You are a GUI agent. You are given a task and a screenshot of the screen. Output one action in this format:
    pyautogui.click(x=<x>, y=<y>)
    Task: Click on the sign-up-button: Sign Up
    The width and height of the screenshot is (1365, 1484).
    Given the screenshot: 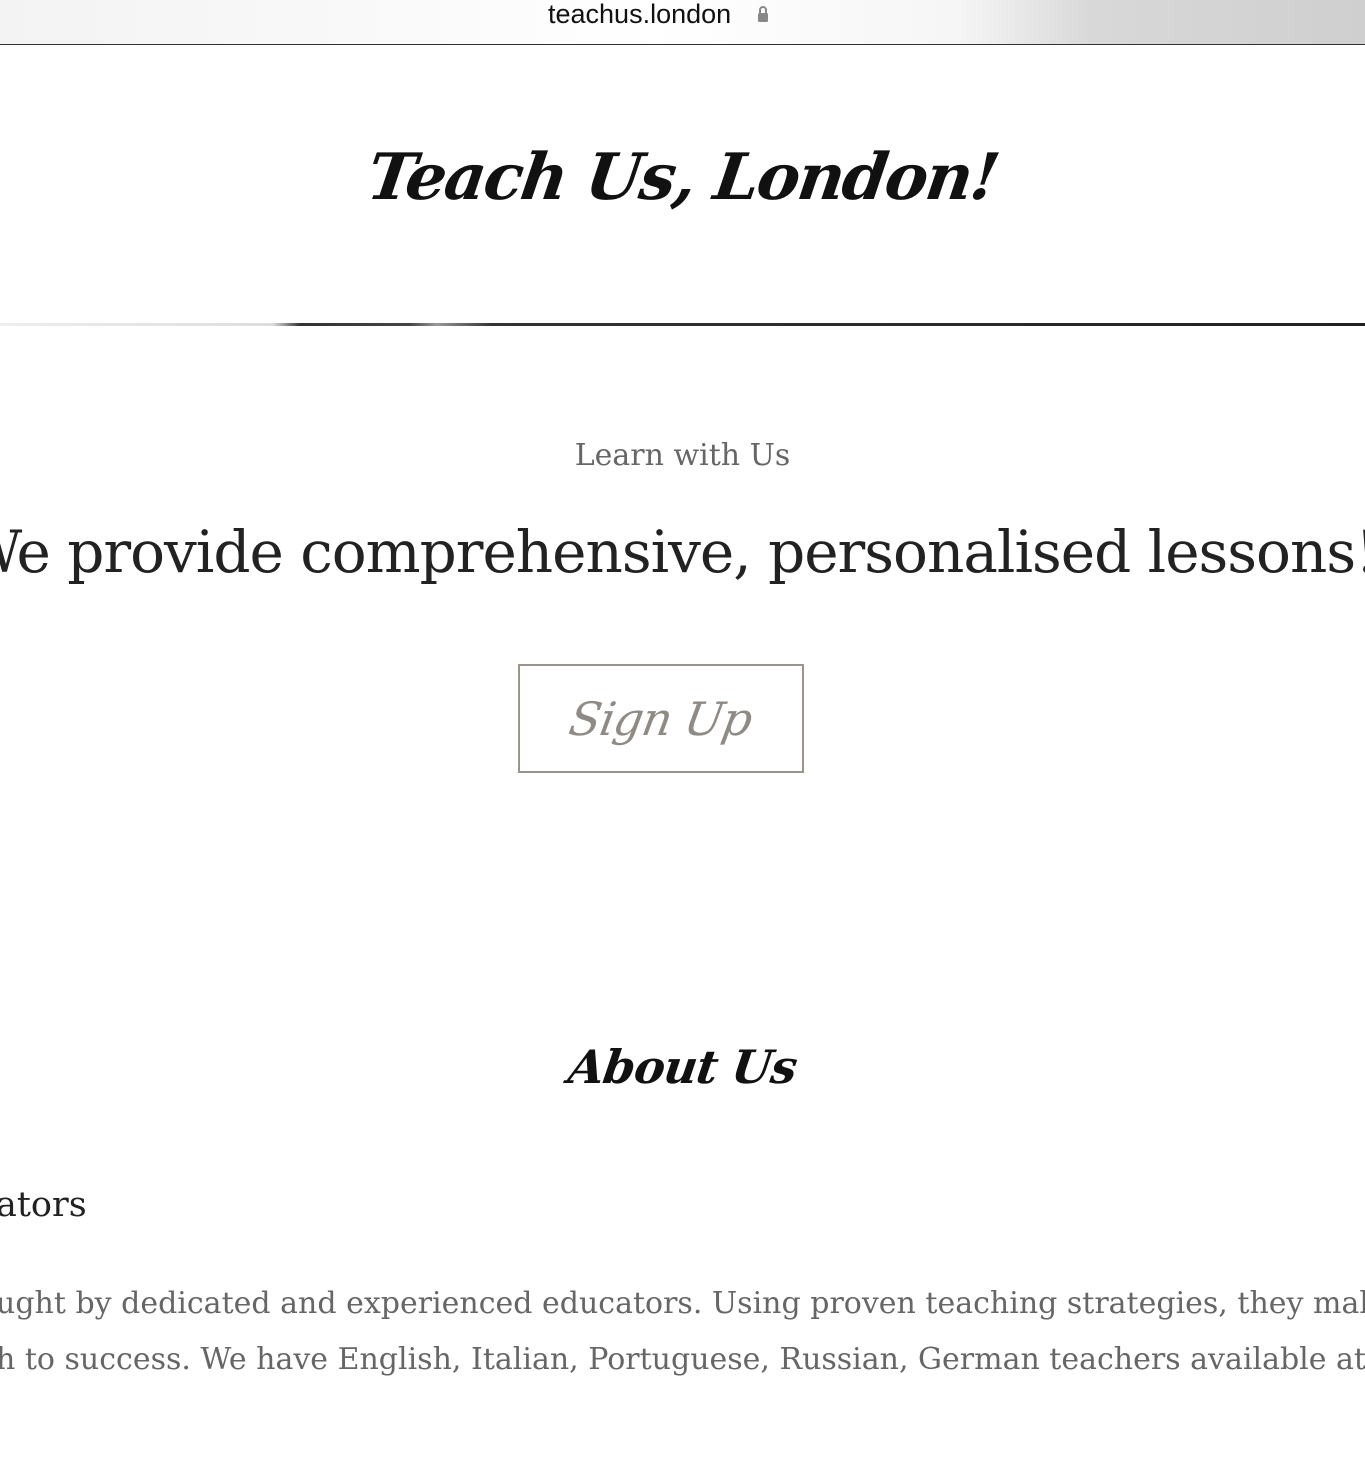 What is the action you would take?
    pyautogui.click(x=661, y=718)
    